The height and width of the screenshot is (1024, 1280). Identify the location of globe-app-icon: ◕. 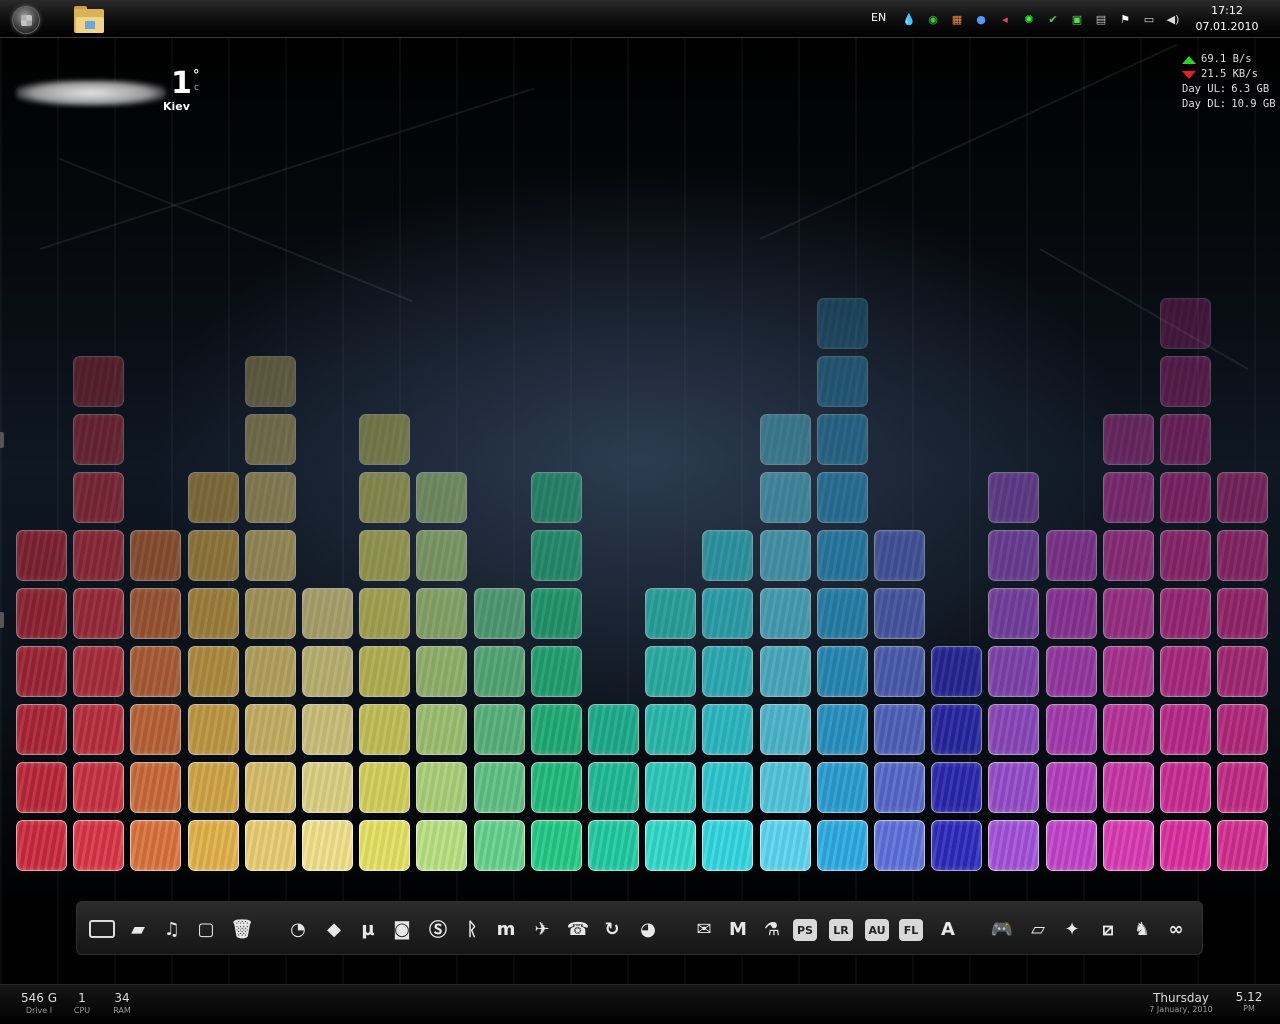
(648, 929).